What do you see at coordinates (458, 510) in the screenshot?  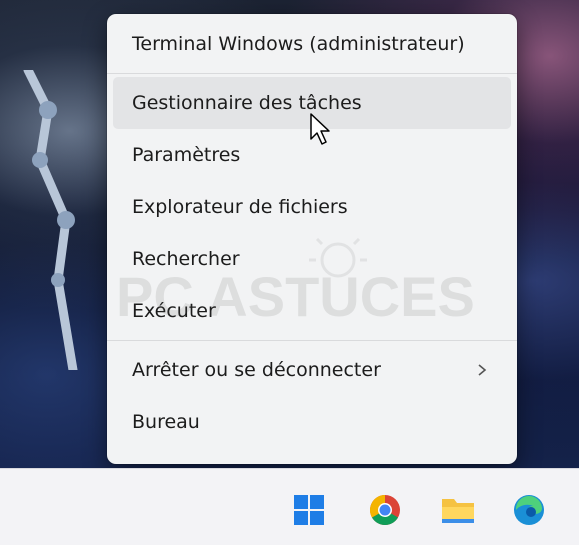 I see `file-explorer-icon` at bounding box center [458, 510].